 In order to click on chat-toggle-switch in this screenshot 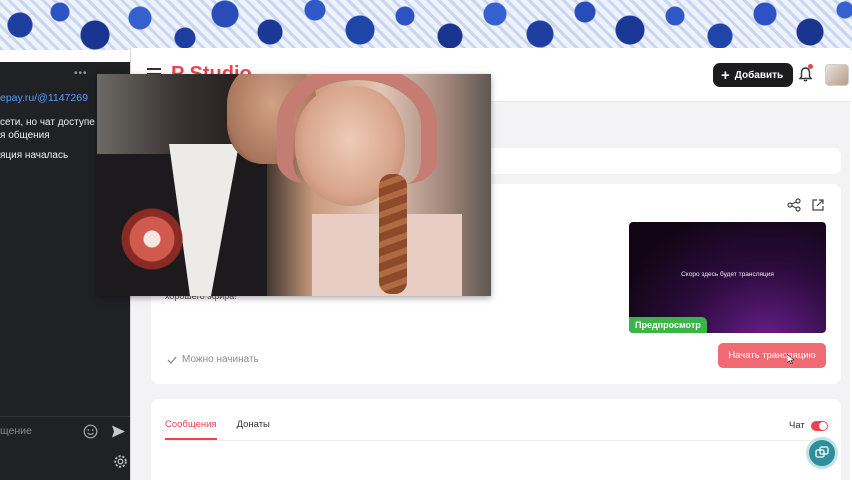, I will do `click(819, 425)`.